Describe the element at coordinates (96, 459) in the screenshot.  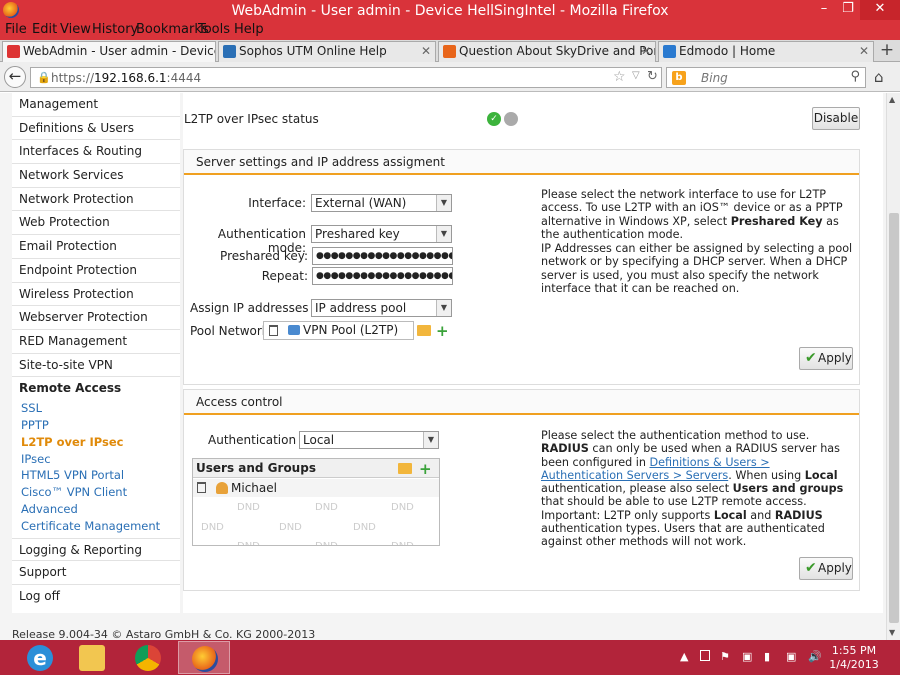
I see `sidebar-subitem-ipsec: IPsec` at that location.